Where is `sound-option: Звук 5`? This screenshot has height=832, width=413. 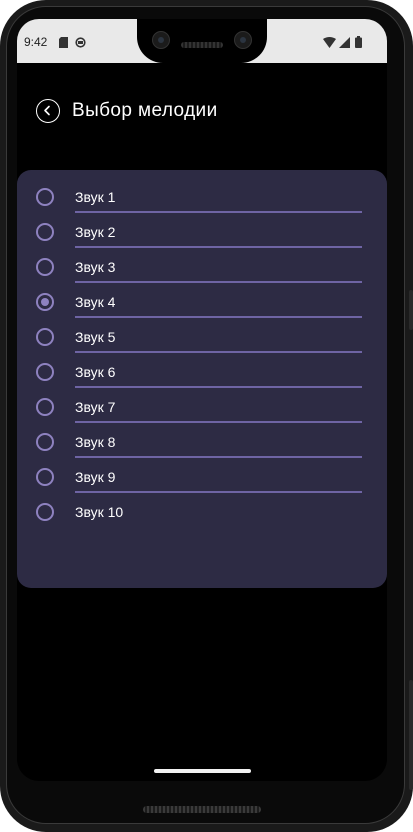 sound-option: Звук 5 is located at coordinates (202, 336).